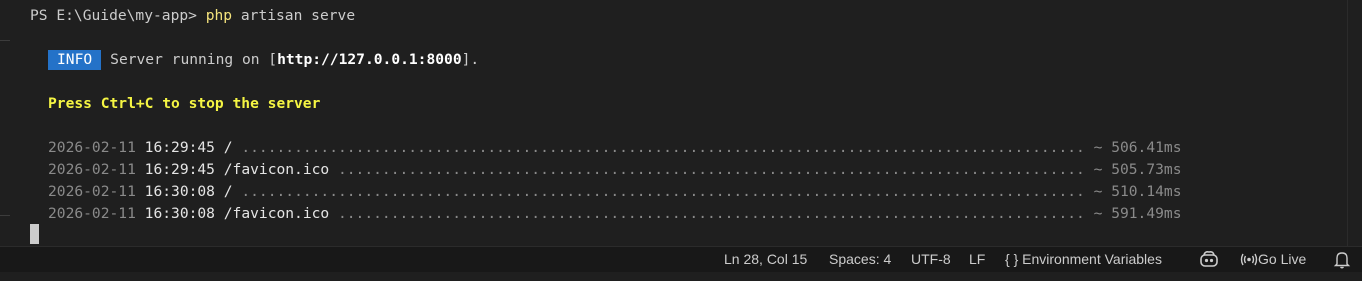 This screenshot has height=281, width=1362. Describe the element at coordinates (470, 59) in the screenshot. I see `server-text-post: ].` at that location.